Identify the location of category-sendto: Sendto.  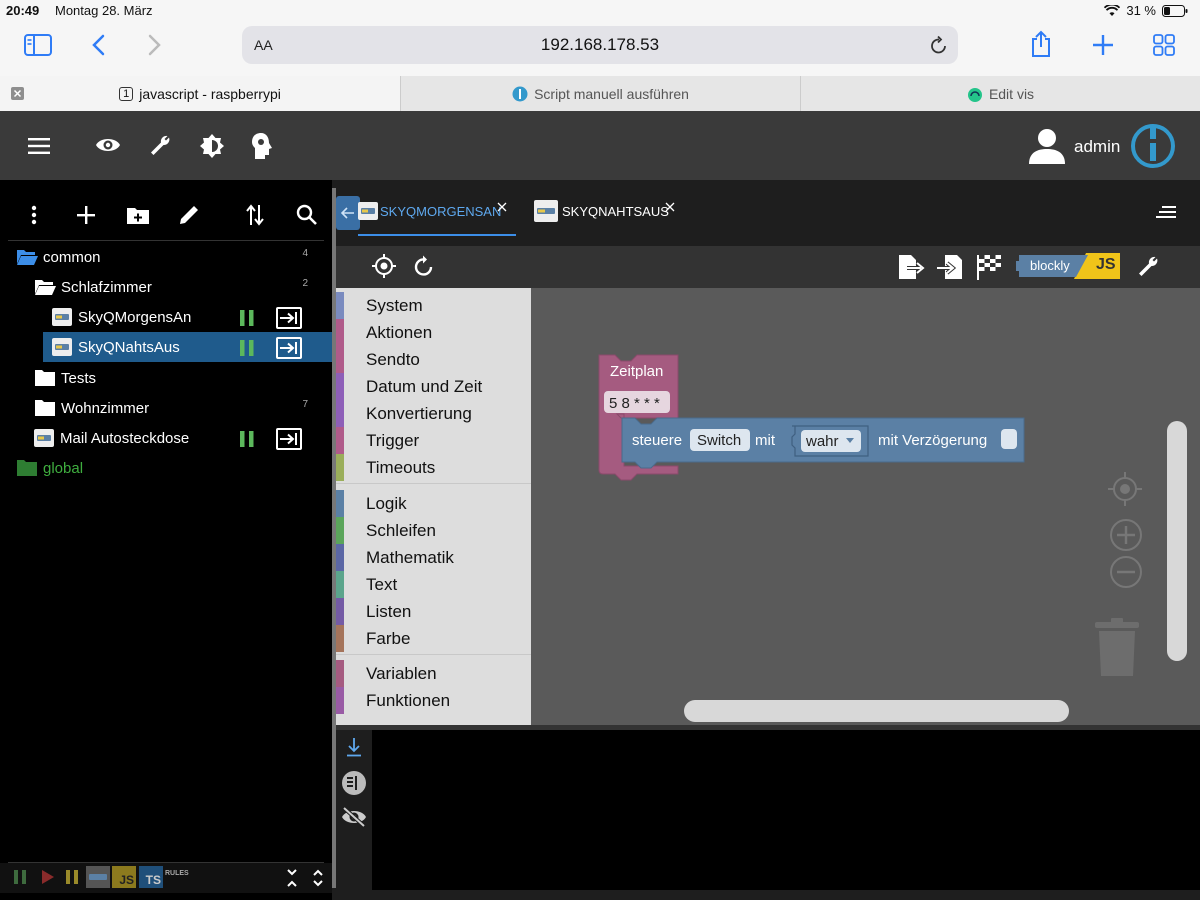
(433, 359).